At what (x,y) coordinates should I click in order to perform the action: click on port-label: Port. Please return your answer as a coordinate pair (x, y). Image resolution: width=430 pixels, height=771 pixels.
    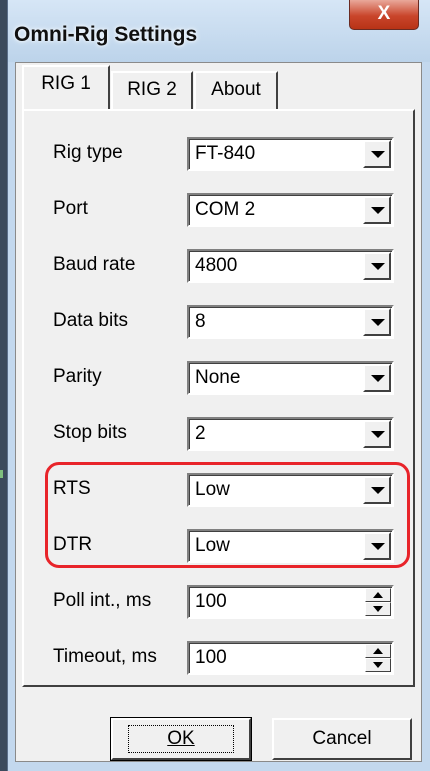
    Looking at the image, I should click on (70, 208).